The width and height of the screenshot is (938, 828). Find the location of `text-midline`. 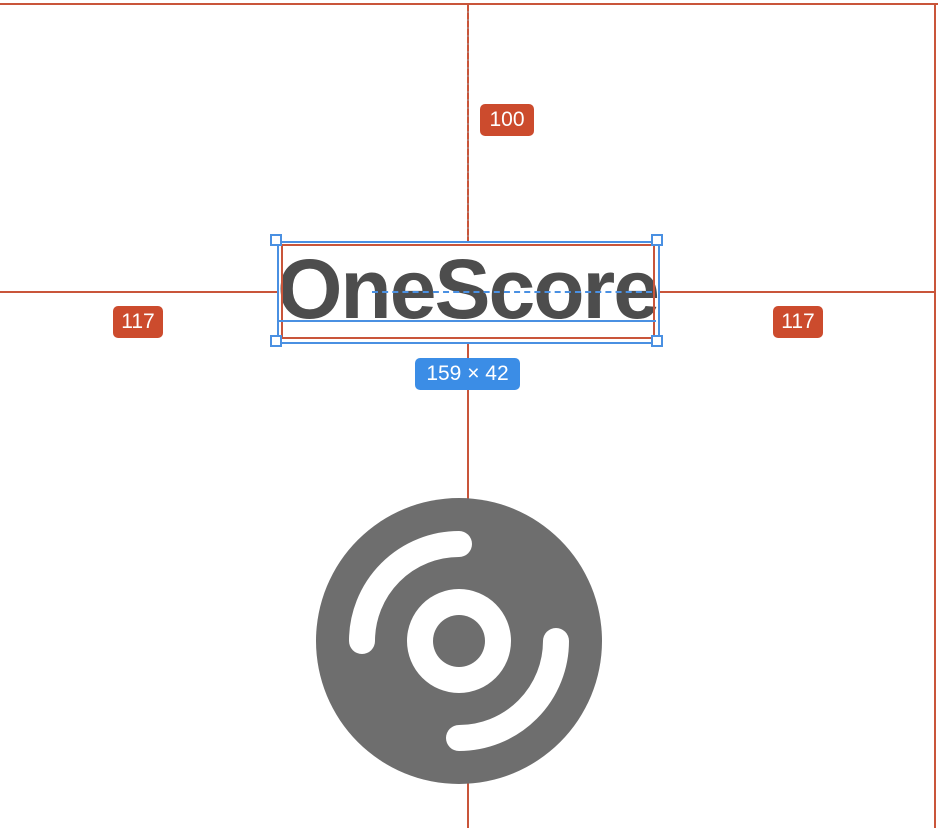

text-midline is located at coordinates (512, 292).